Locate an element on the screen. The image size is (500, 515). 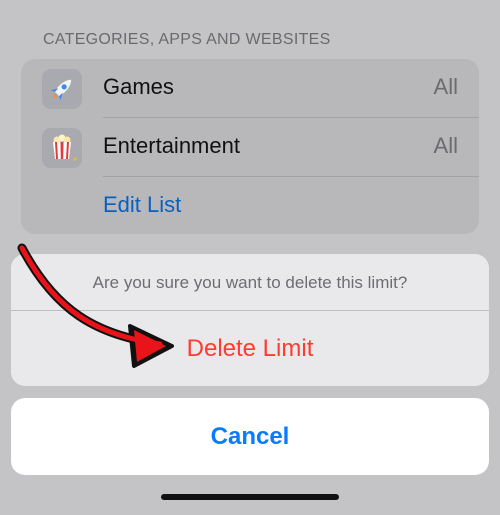
row-separator is located at coordinates (291, 176).